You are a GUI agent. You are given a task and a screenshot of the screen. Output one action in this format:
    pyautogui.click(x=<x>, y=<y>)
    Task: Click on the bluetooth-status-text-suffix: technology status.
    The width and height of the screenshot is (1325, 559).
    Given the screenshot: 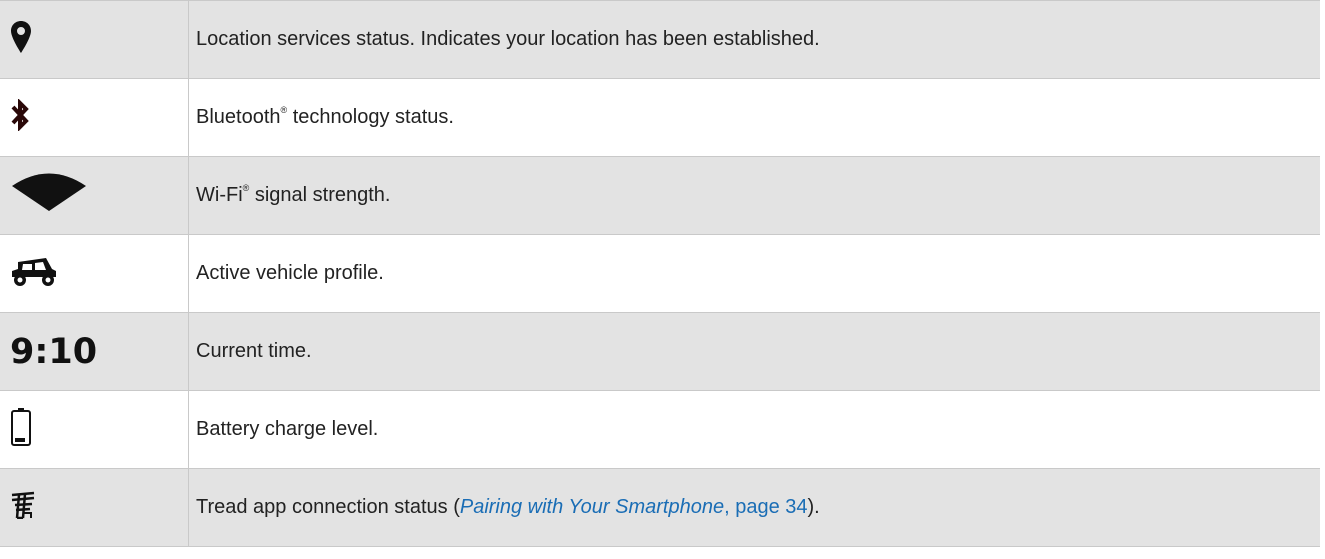 What is the action you would take?
    pyautogui.click(x=370, y=117)
    